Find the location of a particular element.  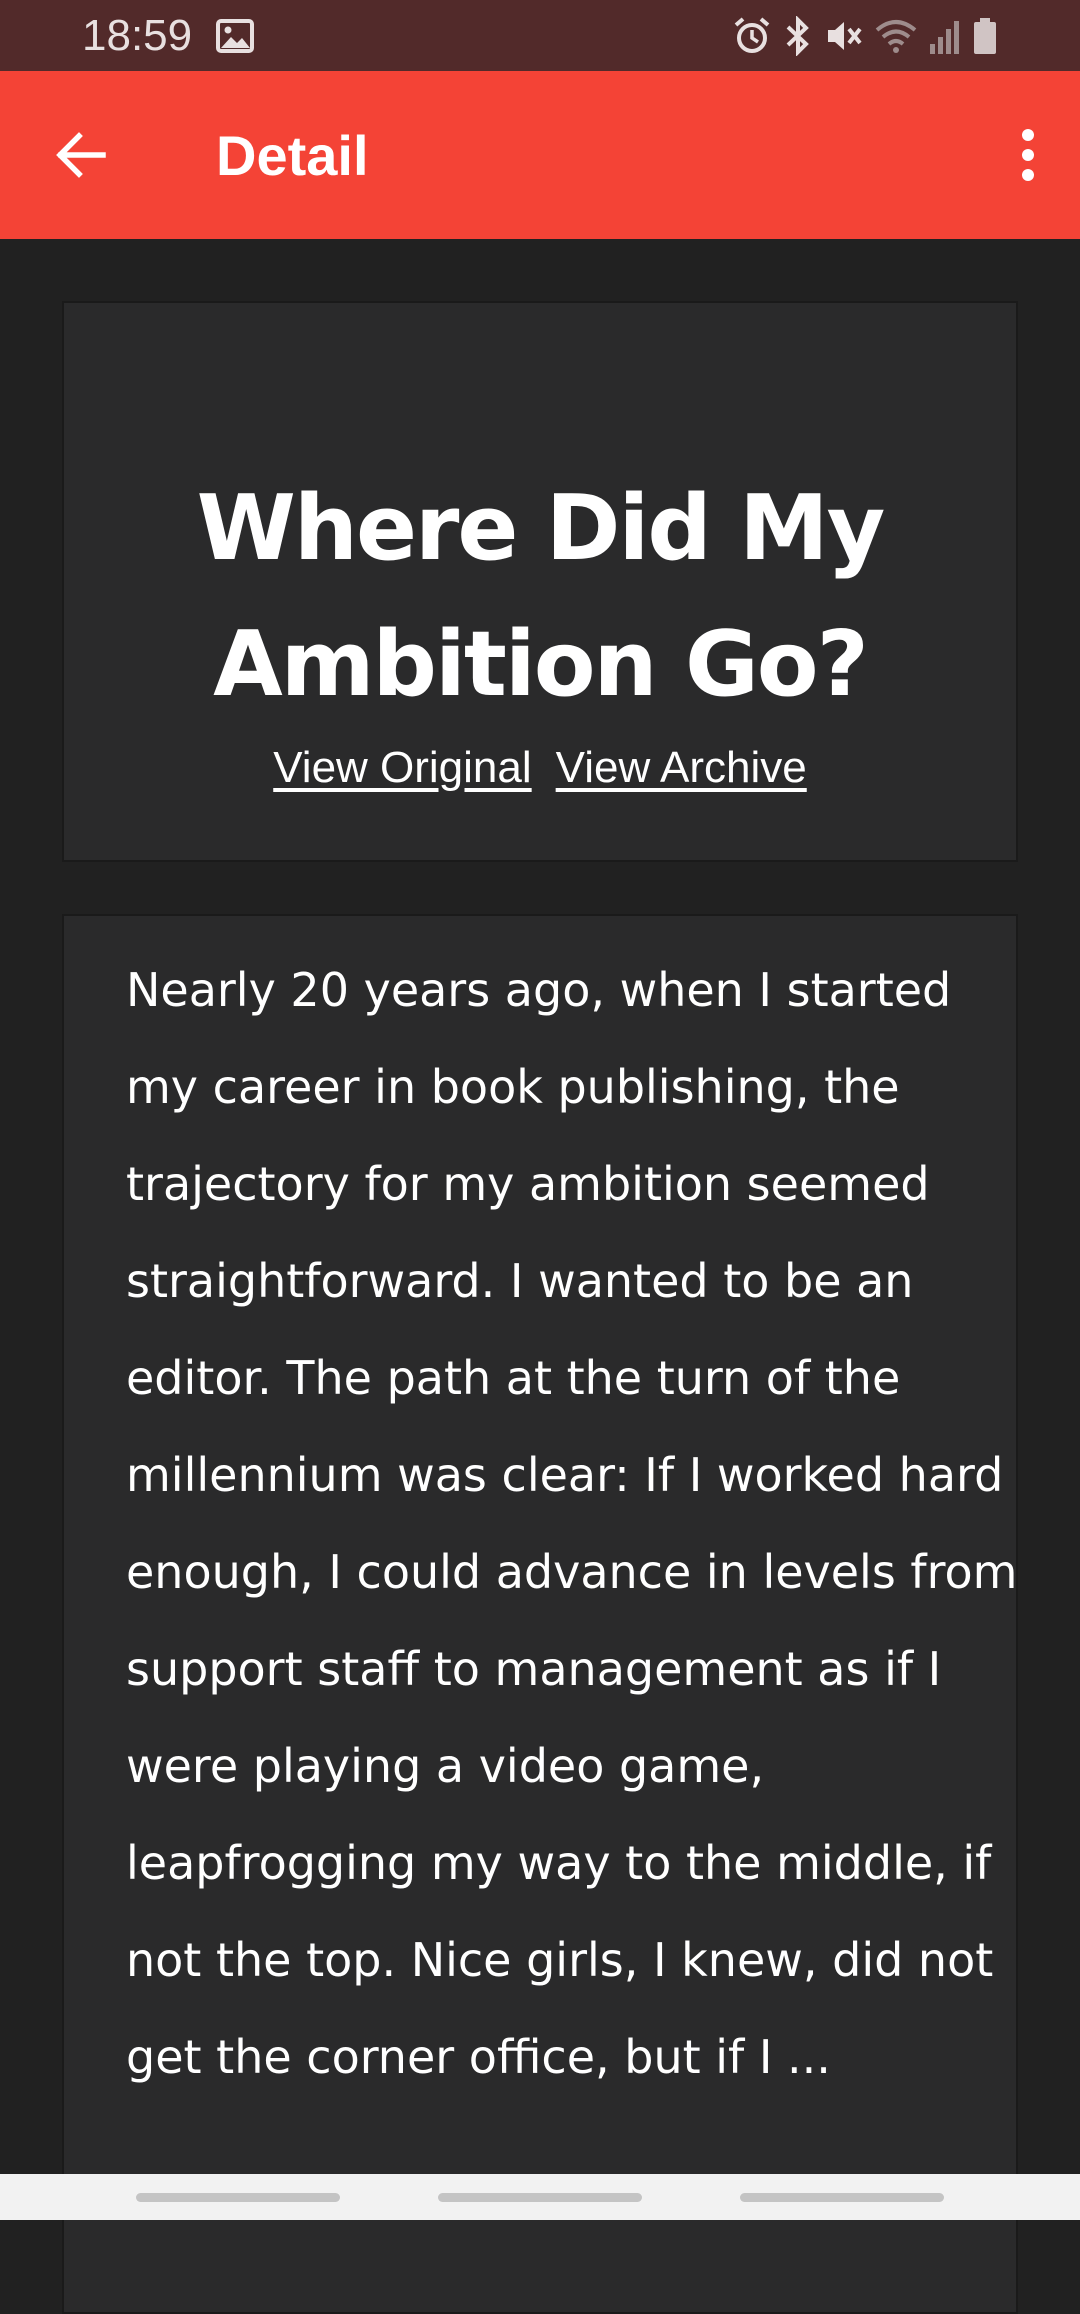

bluetooth-icon is located at coordinates (798, 35).